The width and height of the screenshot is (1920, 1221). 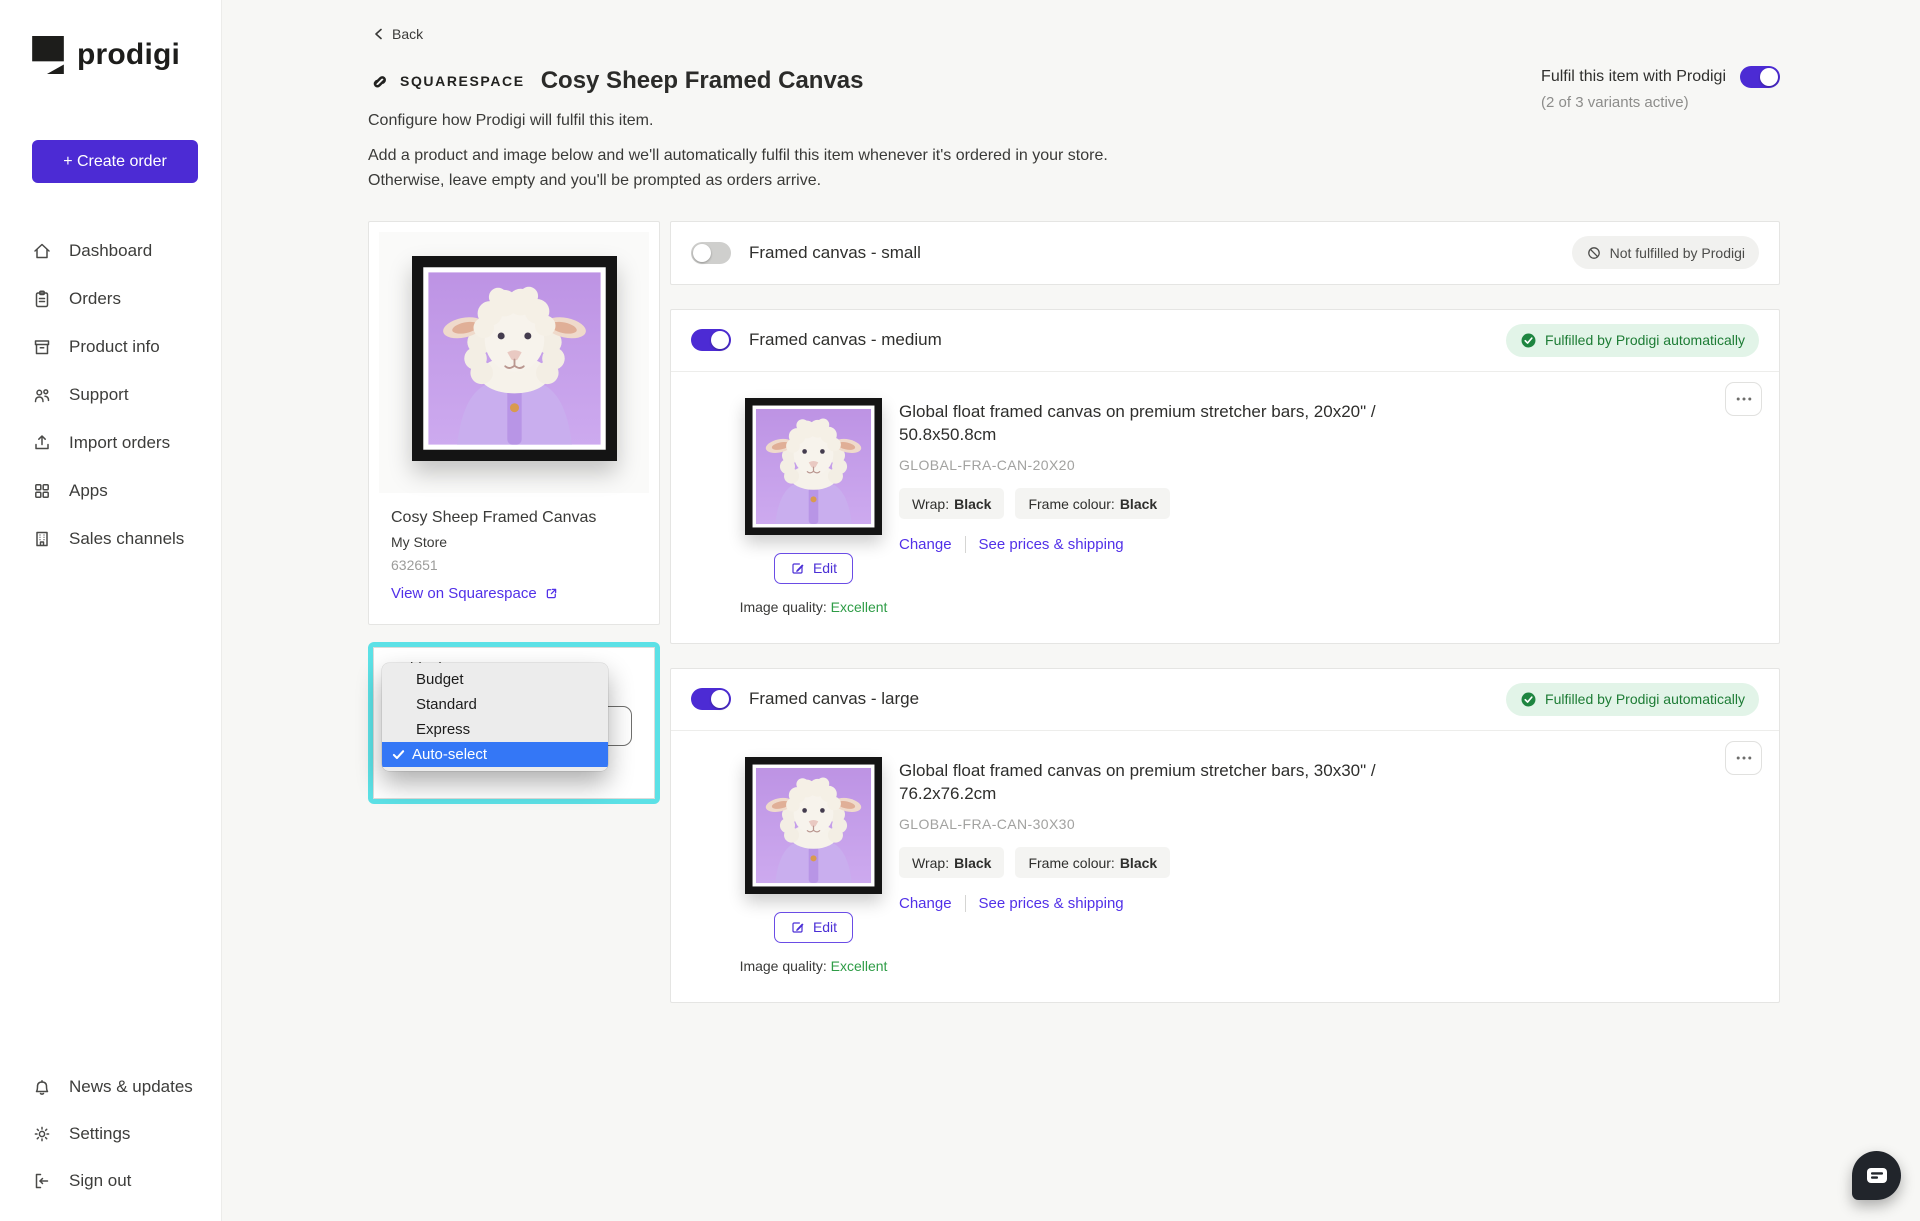 I want to click on sidebar-item-news-updates: News & updates, so click(x=126, y=1087).